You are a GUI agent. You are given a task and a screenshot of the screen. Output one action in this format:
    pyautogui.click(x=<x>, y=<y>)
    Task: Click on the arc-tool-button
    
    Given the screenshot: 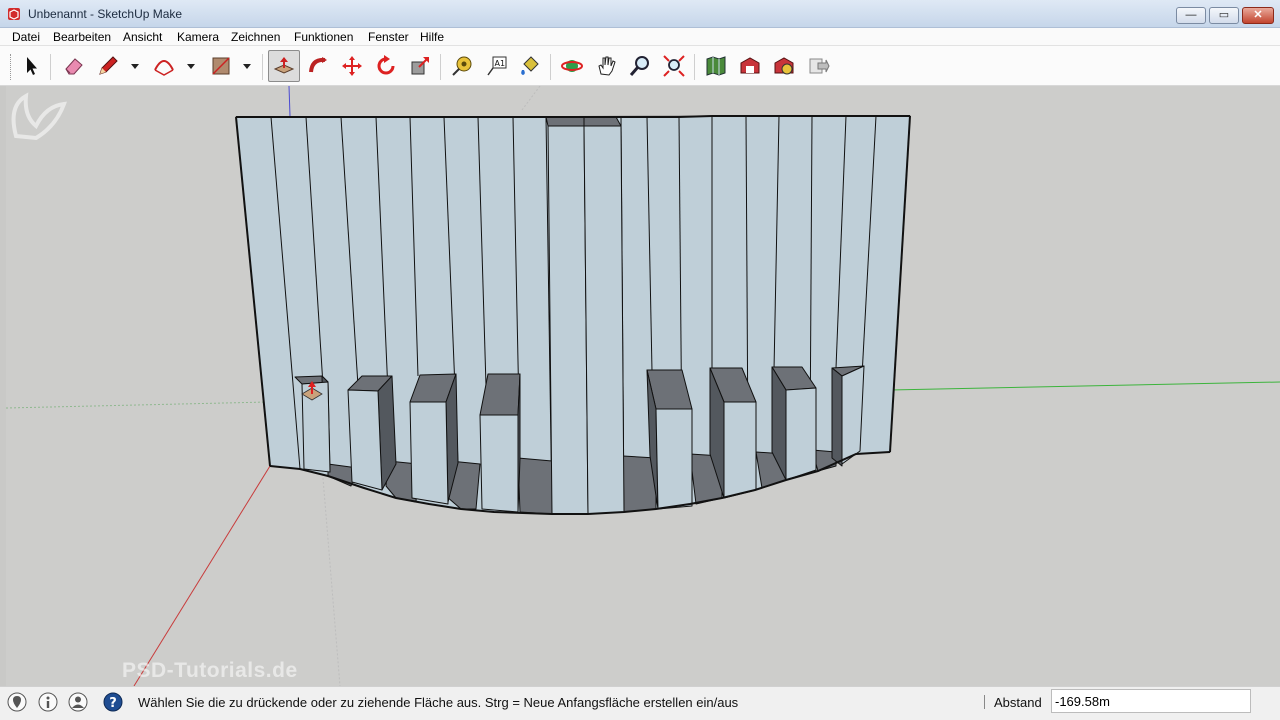 What is the action you would take?
    pyautogui.click(x=164, y=66)
    